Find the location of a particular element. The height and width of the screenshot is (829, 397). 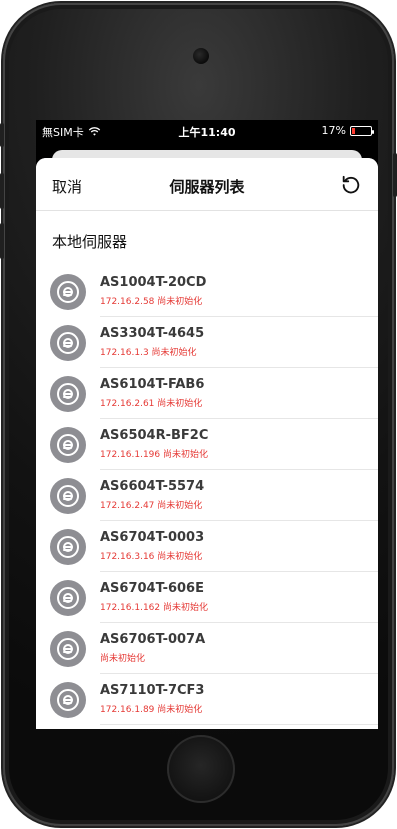

server-name: AS6704T-606E is located at coordinates (152, 588).